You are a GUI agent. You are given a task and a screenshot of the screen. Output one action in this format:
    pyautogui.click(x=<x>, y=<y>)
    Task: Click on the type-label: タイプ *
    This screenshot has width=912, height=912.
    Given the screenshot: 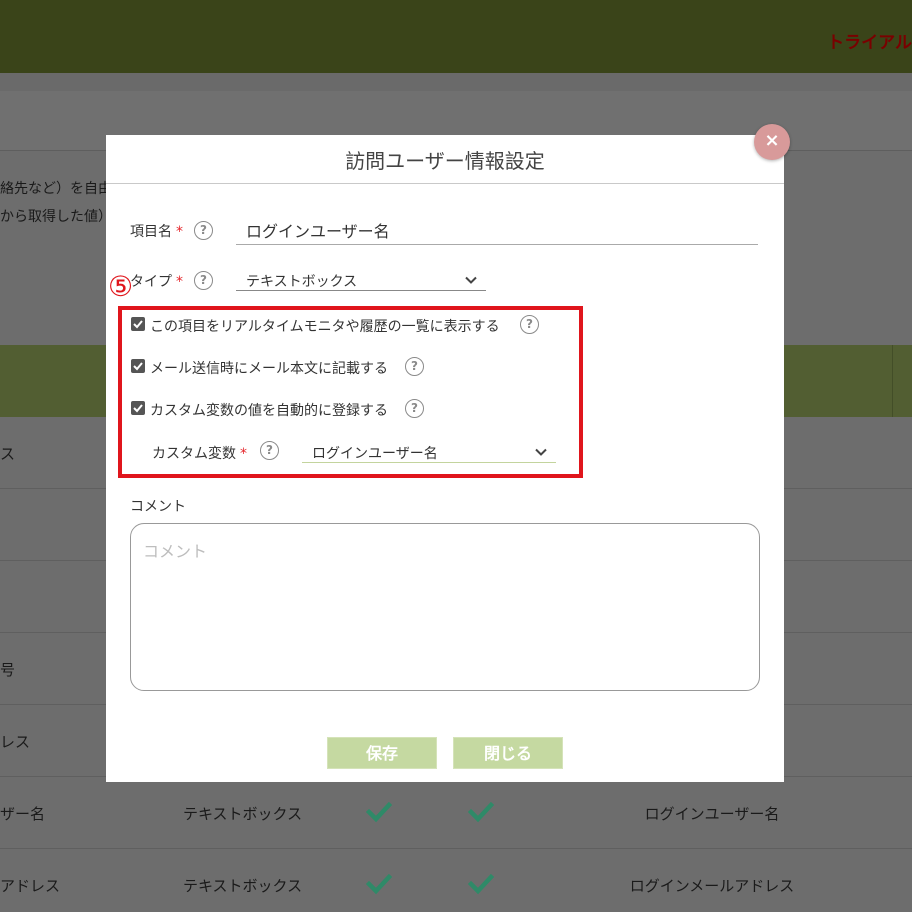 What is the action you would take?
    pyautogui.click(x=156, y=282)
    